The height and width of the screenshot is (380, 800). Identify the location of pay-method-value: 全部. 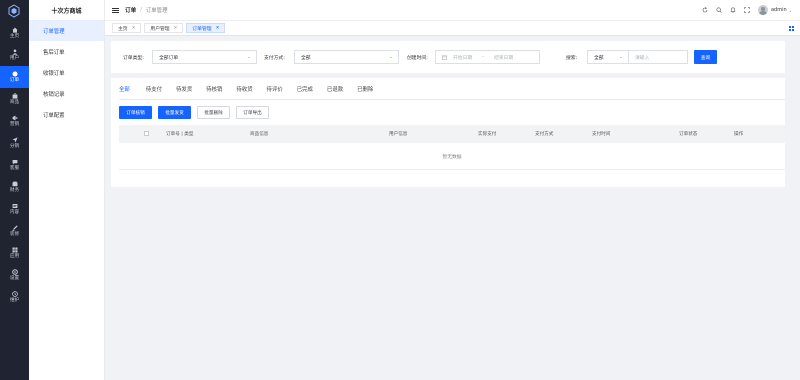
(306, 58).